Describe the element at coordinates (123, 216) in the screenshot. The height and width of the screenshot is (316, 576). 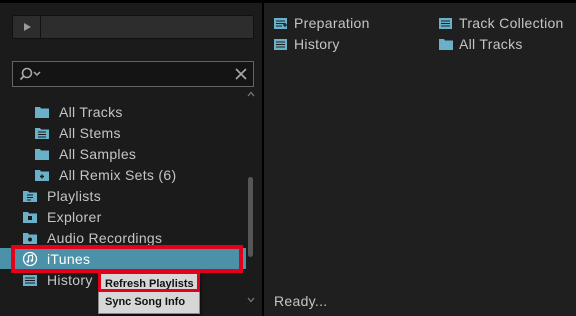
I see `tree-item-explorer: Explorer` at that location.